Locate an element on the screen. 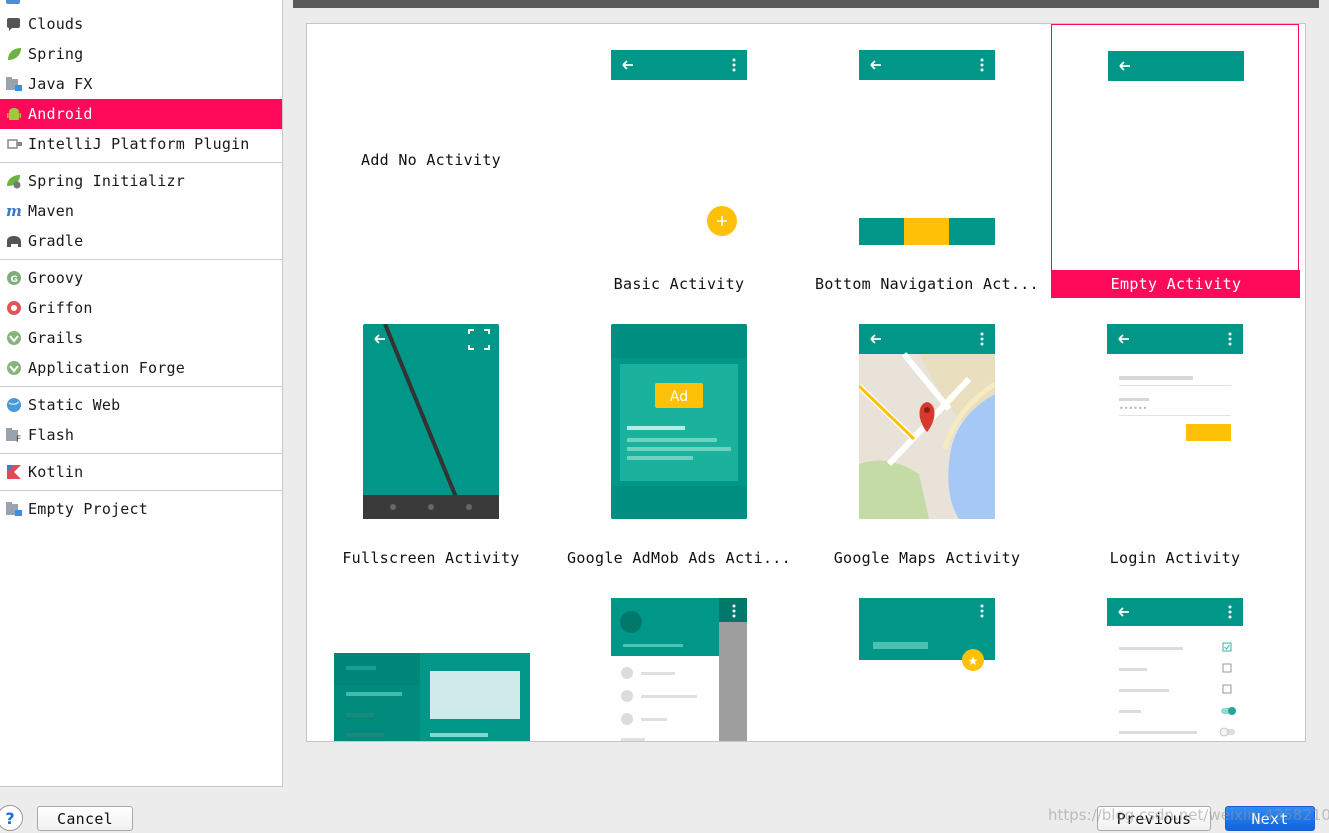  sidebar-item-label: IntelliJ Platform Plugin is located at coordinates (139, 144).